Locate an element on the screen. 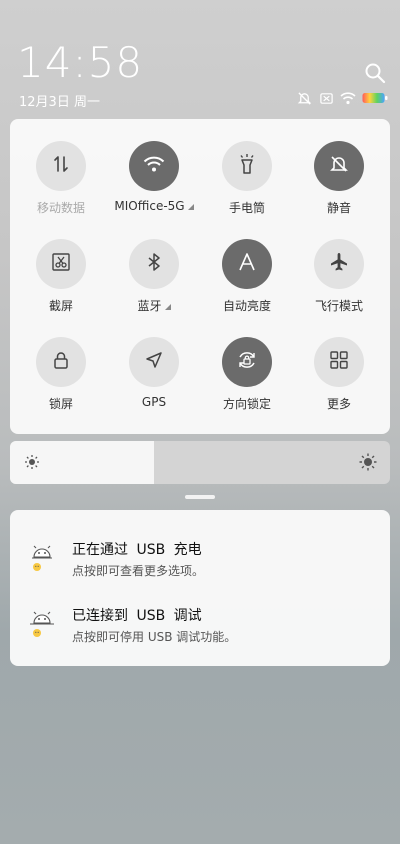 The width and height of the screenshot is (400, 844). notification-usb-charging: 正在通过 USB 充电 点按即可查看更多选项。 is located at coordinates (200, 567).